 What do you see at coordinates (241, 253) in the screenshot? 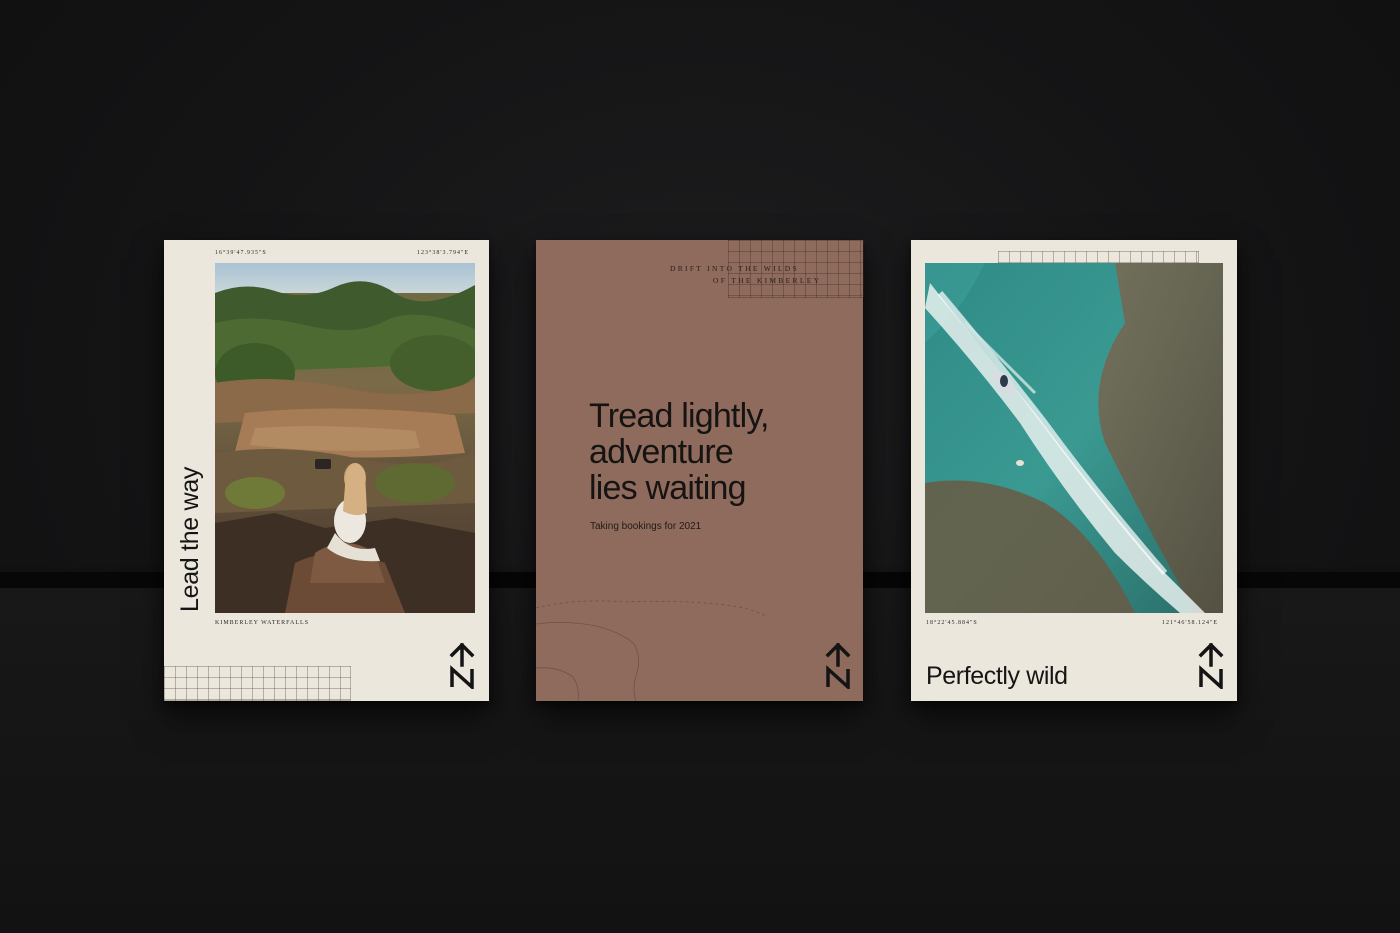
I see `left-coordinate-latitude: 16°39'47.935"S` at bounding box center [241, 253].